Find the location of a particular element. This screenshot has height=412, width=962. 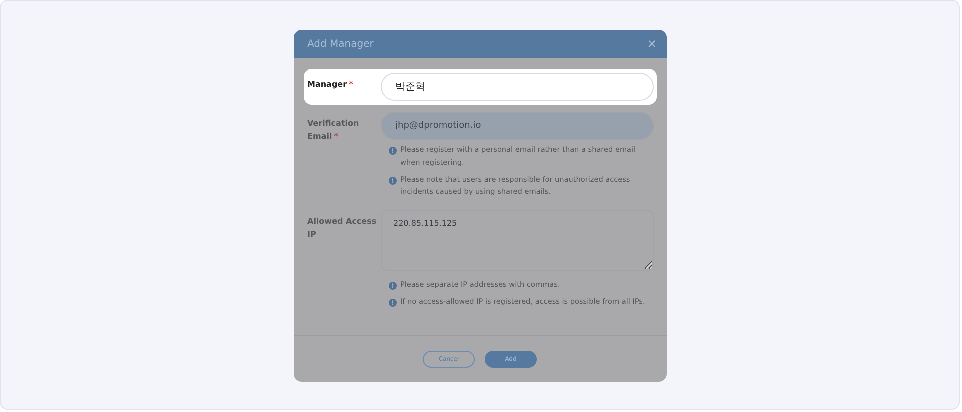

dialog-title: Add Manager is located at coordinates (341, 44).